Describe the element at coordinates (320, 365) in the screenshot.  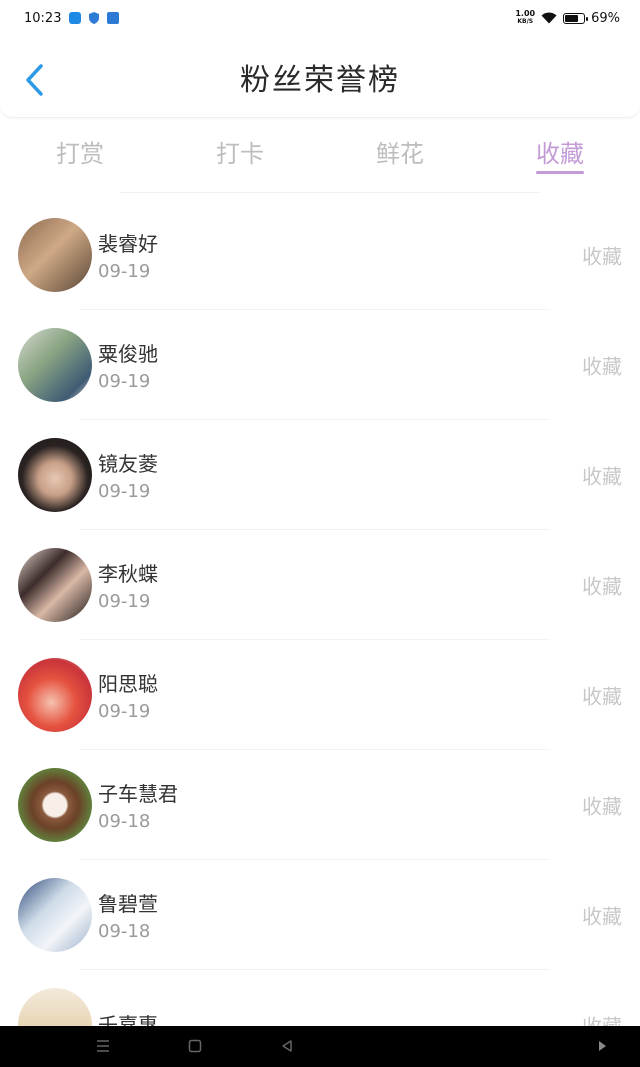
I see `list-item: 粟俊驰 09-19 收藏` at that location.